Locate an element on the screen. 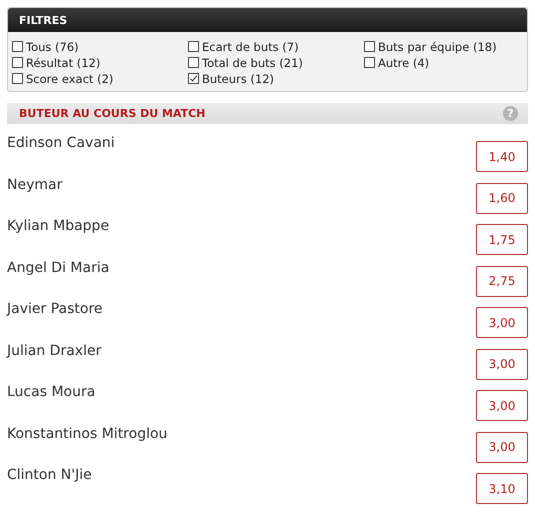  player-name: Javier Pastore is located at coordinates (55, 309).